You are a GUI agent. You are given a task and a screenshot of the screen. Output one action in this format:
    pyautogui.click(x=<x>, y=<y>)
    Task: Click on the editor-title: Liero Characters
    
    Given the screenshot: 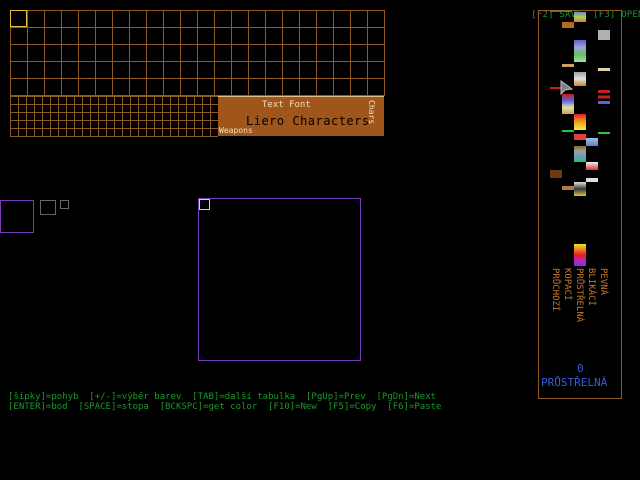 What is the action you would take?
    pyautogui.click(x=308, y=121)
    